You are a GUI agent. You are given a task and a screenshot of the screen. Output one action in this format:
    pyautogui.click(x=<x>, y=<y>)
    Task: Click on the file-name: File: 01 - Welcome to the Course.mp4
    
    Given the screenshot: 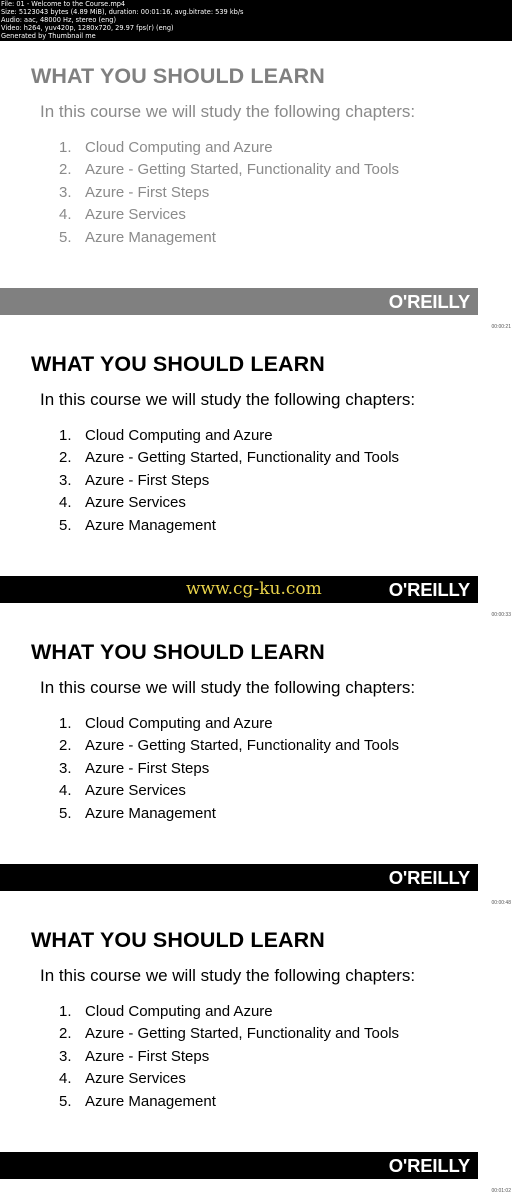 What is the action you would take?
    pyautogui.click(x=63, y=4)
    